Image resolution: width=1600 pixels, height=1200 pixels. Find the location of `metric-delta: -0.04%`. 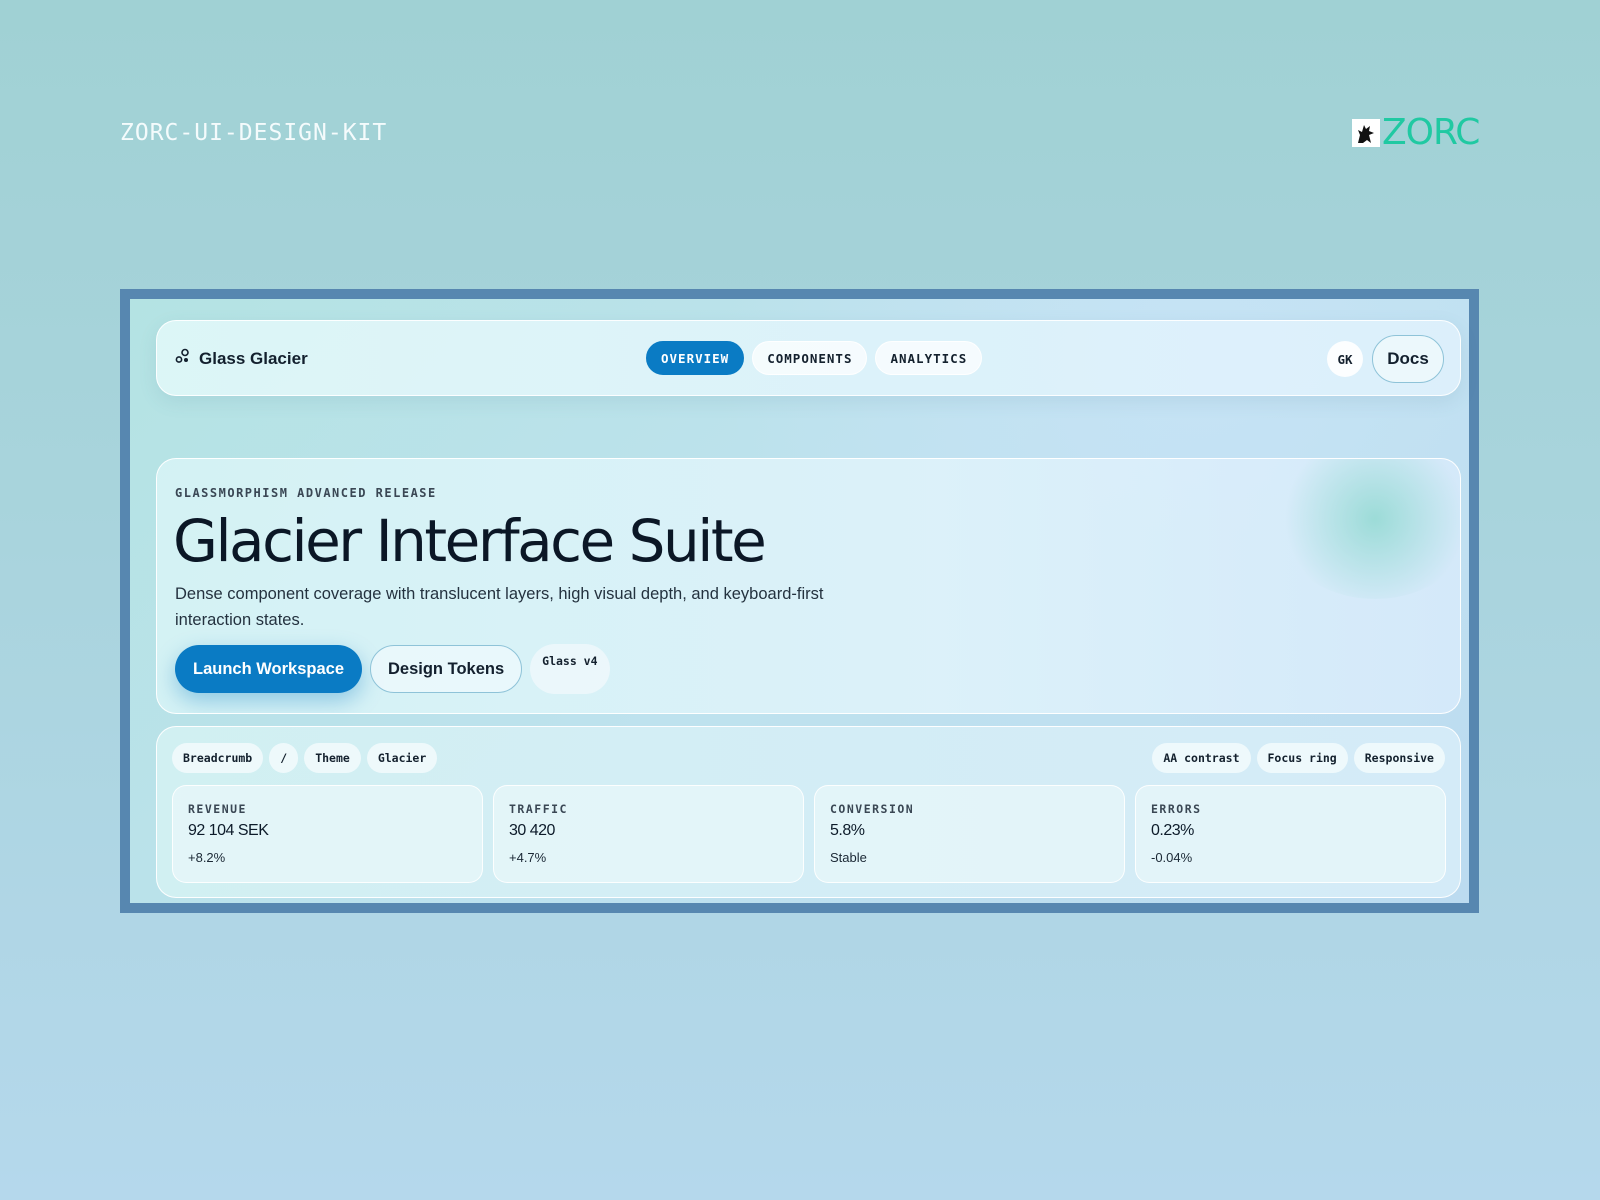

metric-delta: -0.04% is located at coordinates (1172, 857).